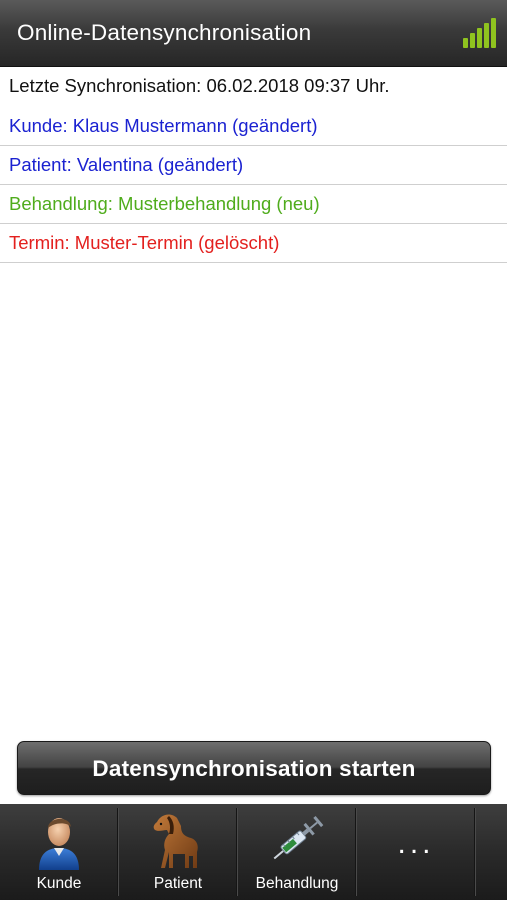 This screenshot has height=900, width=507. I want to click on header-bar: Online-Datensynchronisation, so click(253, 33).